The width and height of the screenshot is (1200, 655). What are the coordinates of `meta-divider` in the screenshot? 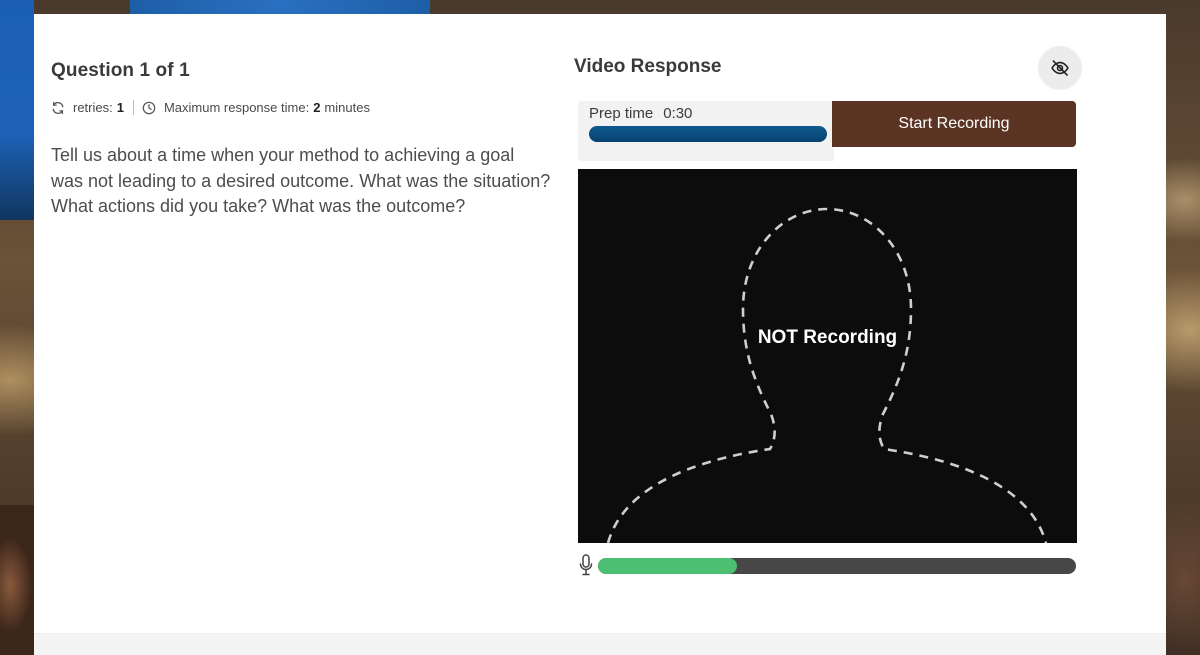 It's located at (133, 107).